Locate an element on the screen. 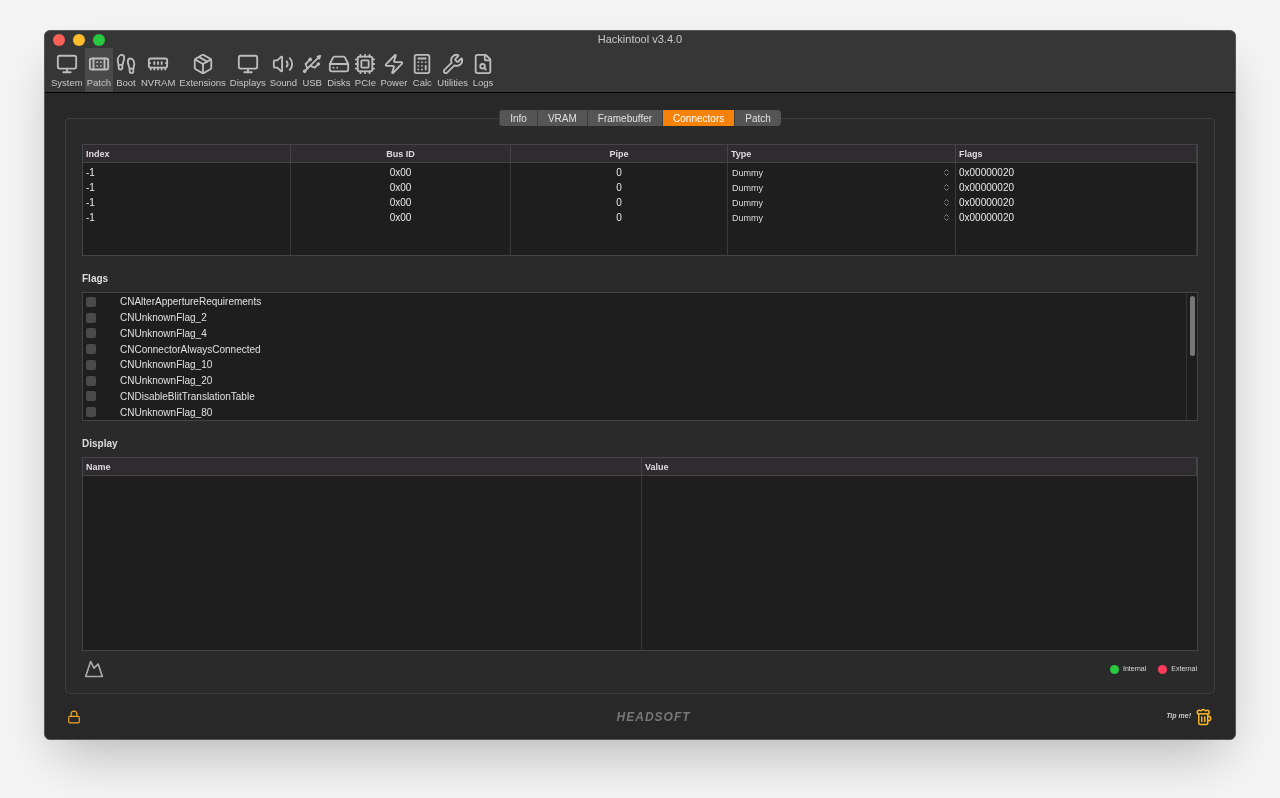 The height and width of the screenshot is (798, 1280). toolbar-button: Logs is located at coordinates (482, 70).